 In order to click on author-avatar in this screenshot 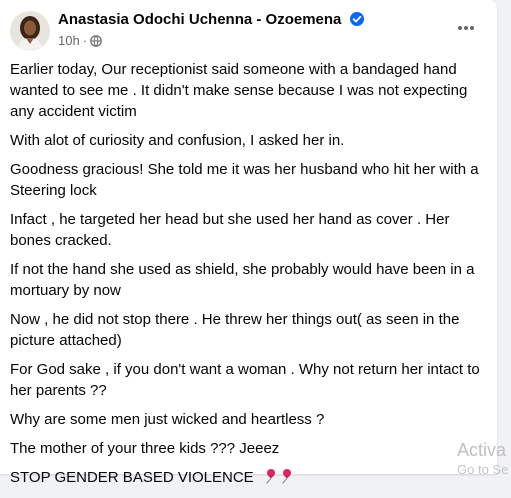, I will do `click(30, 31)`.